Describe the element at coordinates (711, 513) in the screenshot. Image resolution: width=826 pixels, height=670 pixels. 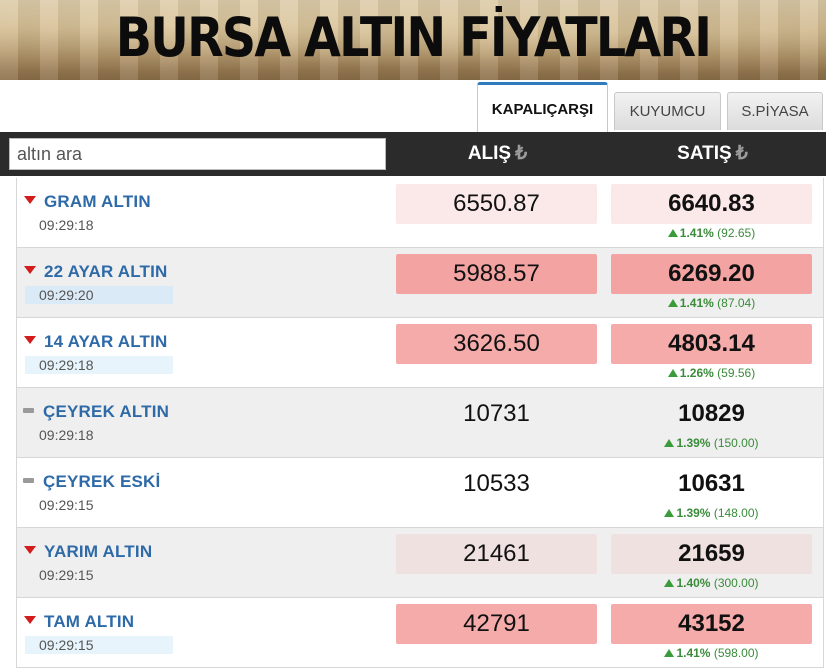
I see `change-indicator: 1.39% (148.00)` at that location.